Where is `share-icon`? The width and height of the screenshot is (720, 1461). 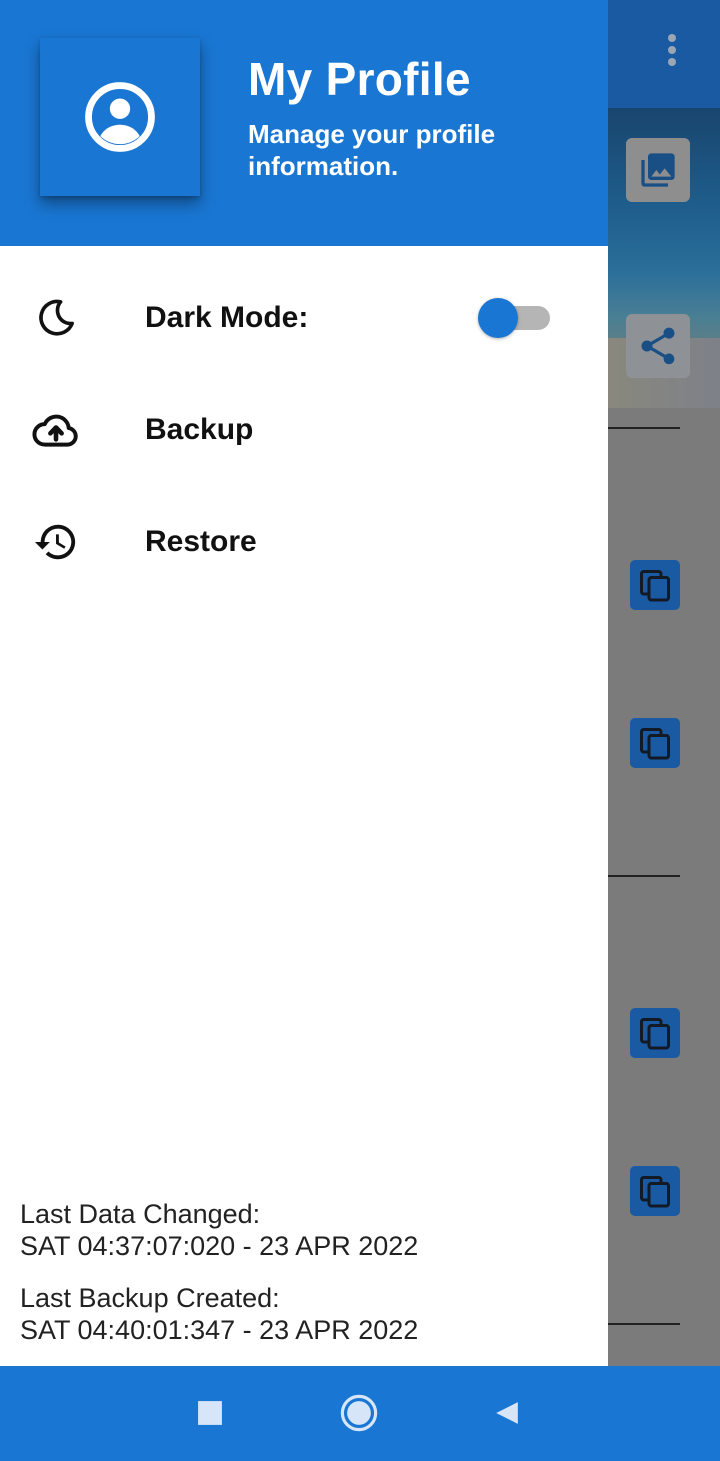 share-icon is located at coordinates (658, 346).